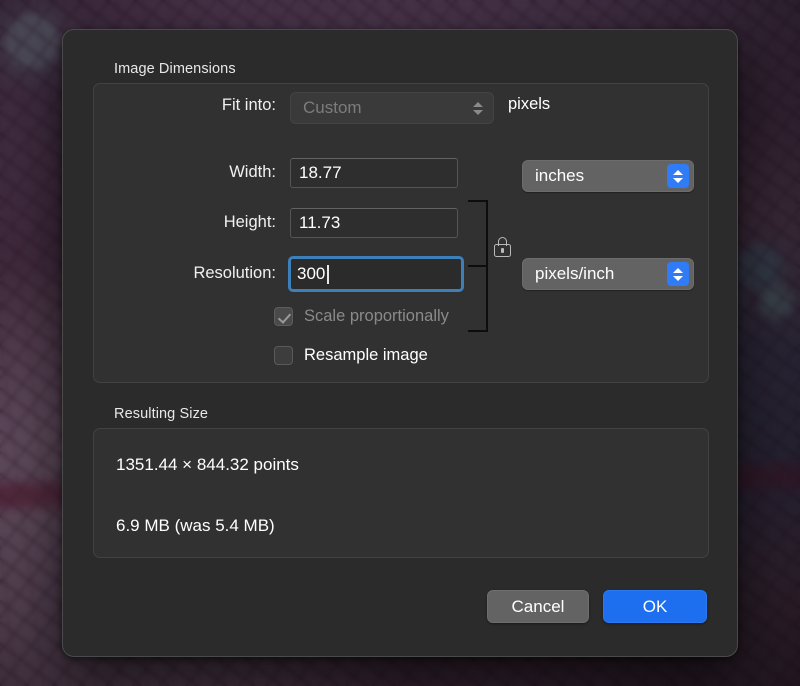  Describe the element at coordinates (560, 175) in the screenshot. I see `size-unit-value: inches` at that location.